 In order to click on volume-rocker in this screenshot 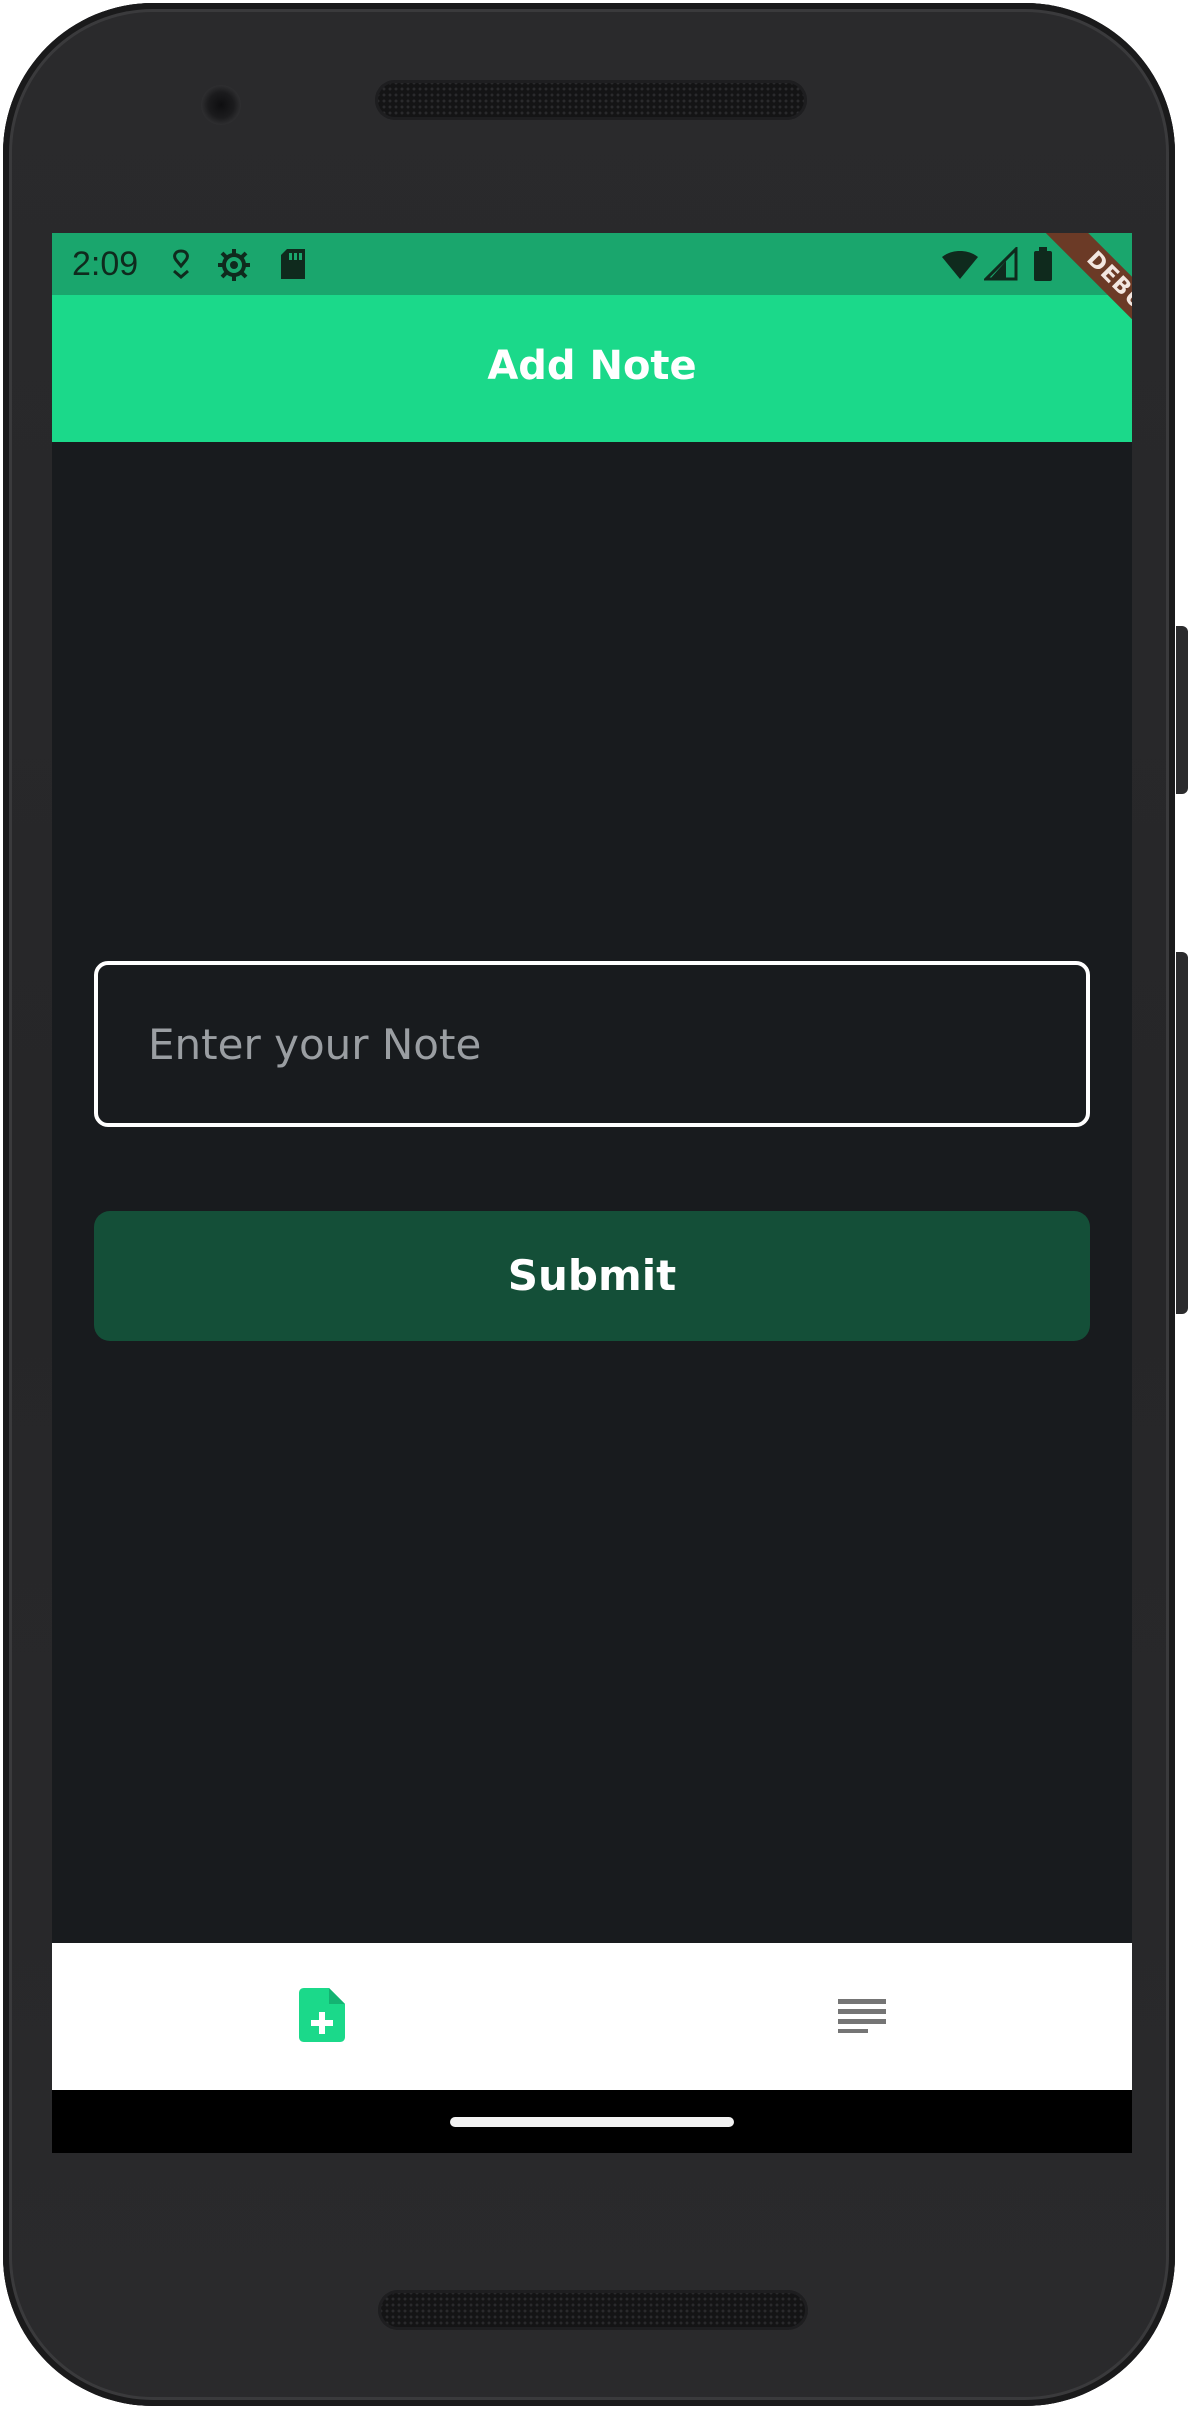, I will do `click(1182, 1133)`.